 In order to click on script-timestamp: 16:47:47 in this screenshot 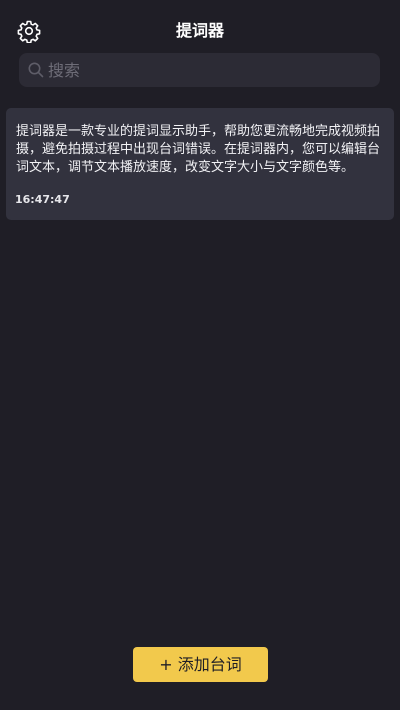, I will do `click(42, 199)`.